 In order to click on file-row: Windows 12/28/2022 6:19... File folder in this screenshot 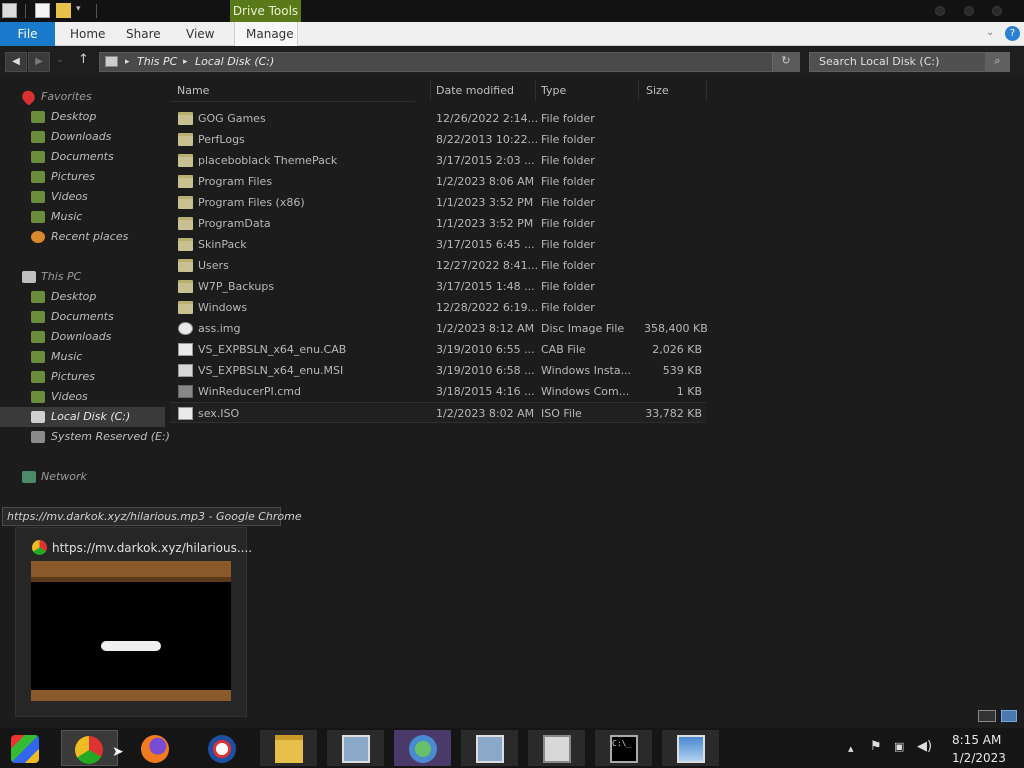, I will do `click(438, 307)`.